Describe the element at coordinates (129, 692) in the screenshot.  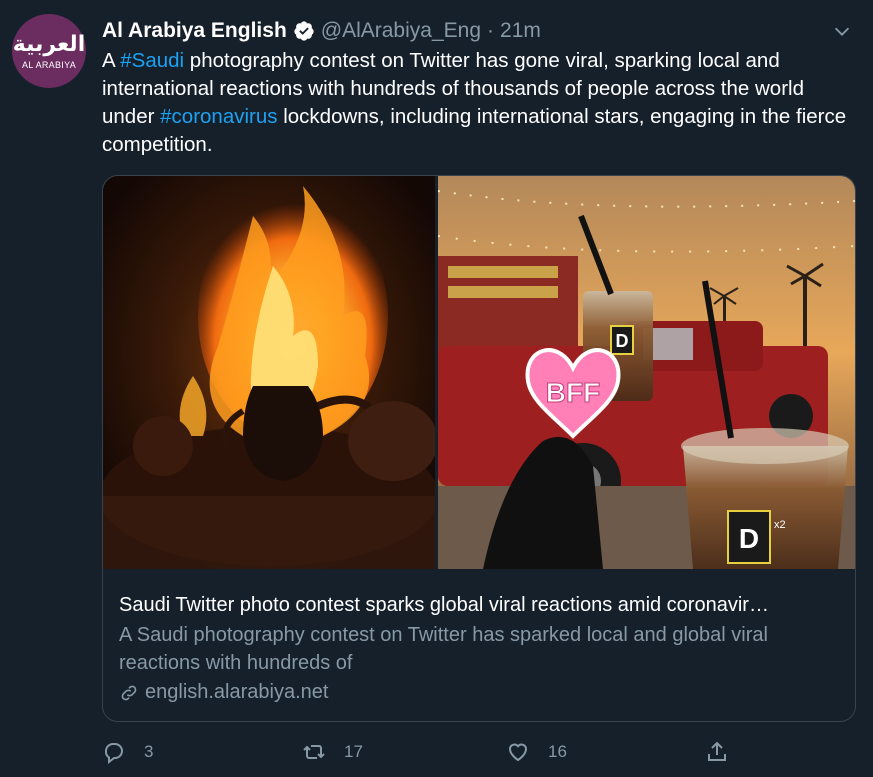
I see `link-icon` at that location.